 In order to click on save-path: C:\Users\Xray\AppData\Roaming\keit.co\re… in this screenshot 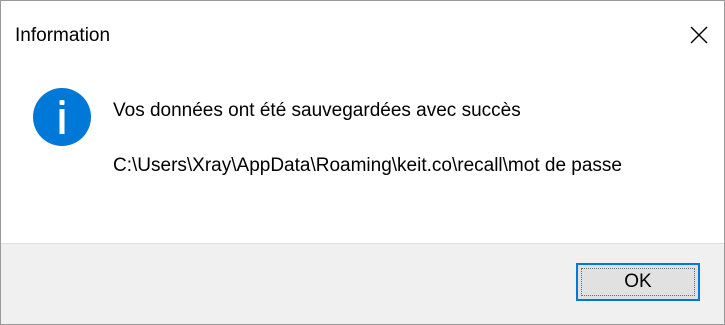, I will do `click(367, 165)`.